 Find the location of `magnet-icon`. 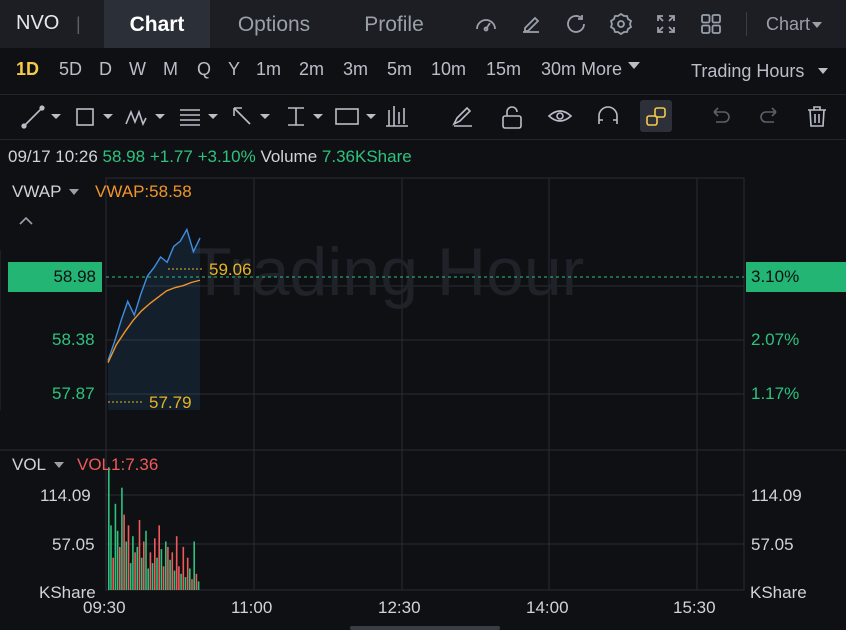

magnet-icon is located at coordinates (608, 115).